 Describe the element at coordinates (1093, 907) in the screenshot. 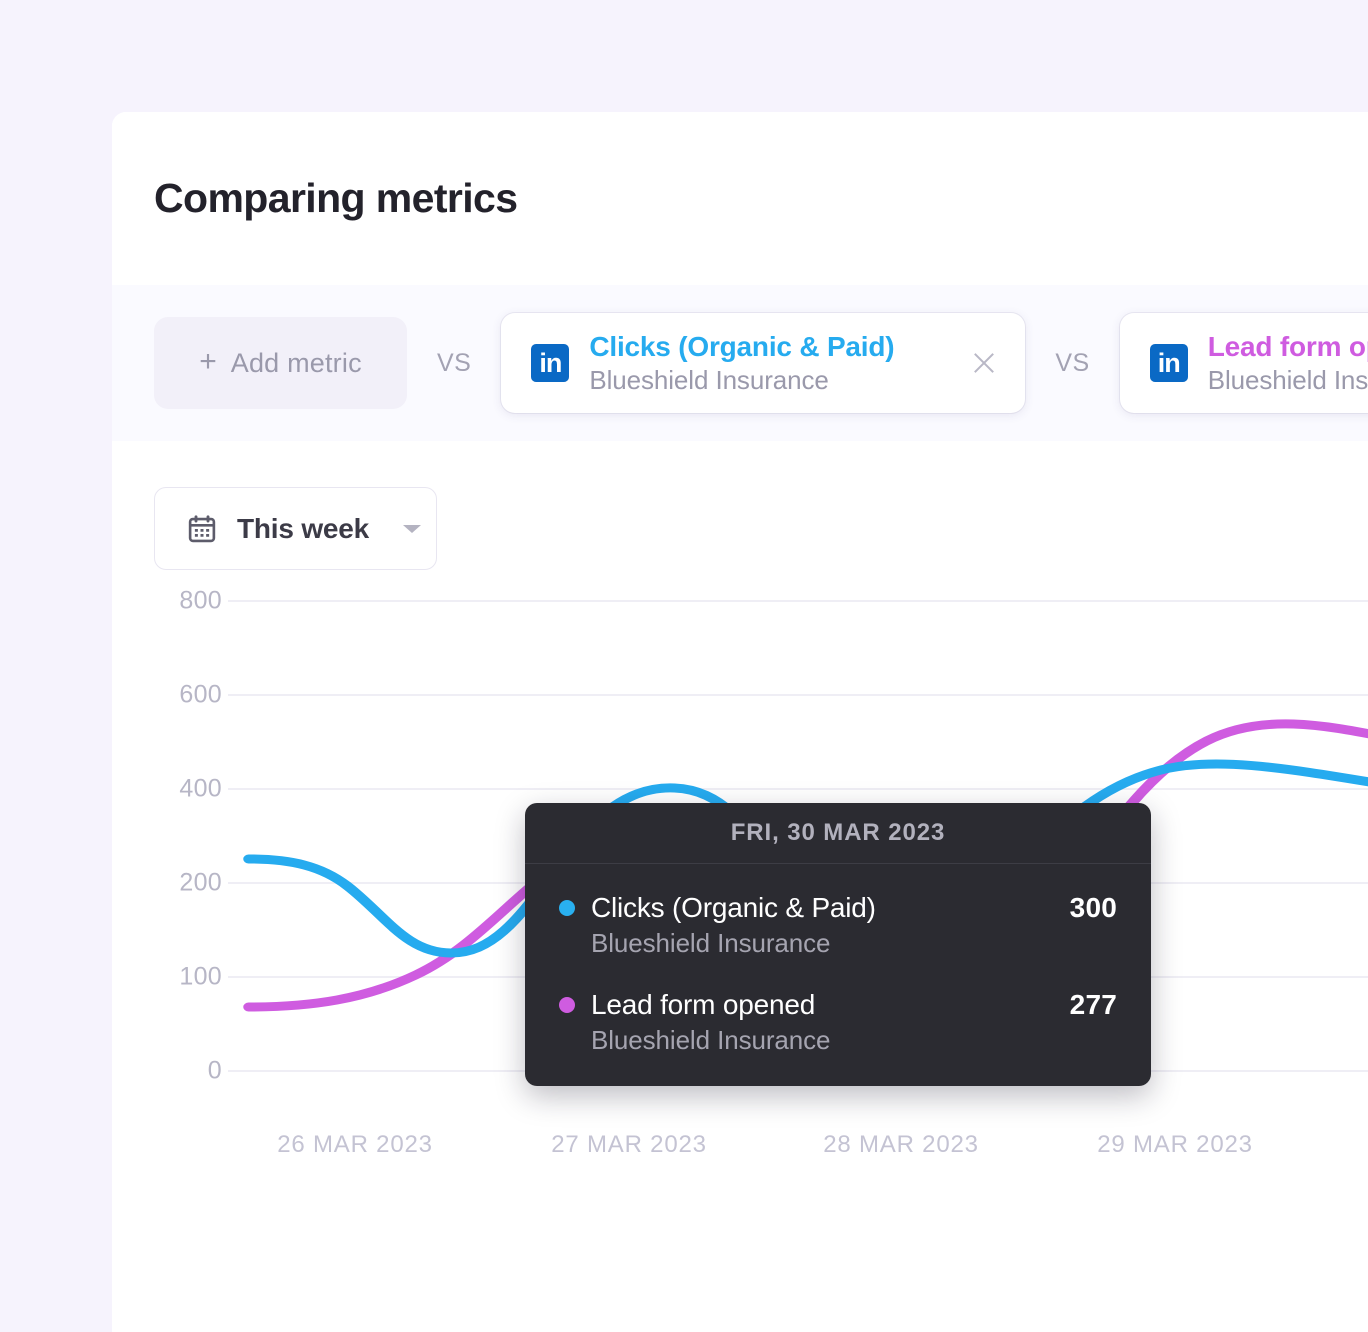

I see `tooltip-metric-value: 300` at that location.